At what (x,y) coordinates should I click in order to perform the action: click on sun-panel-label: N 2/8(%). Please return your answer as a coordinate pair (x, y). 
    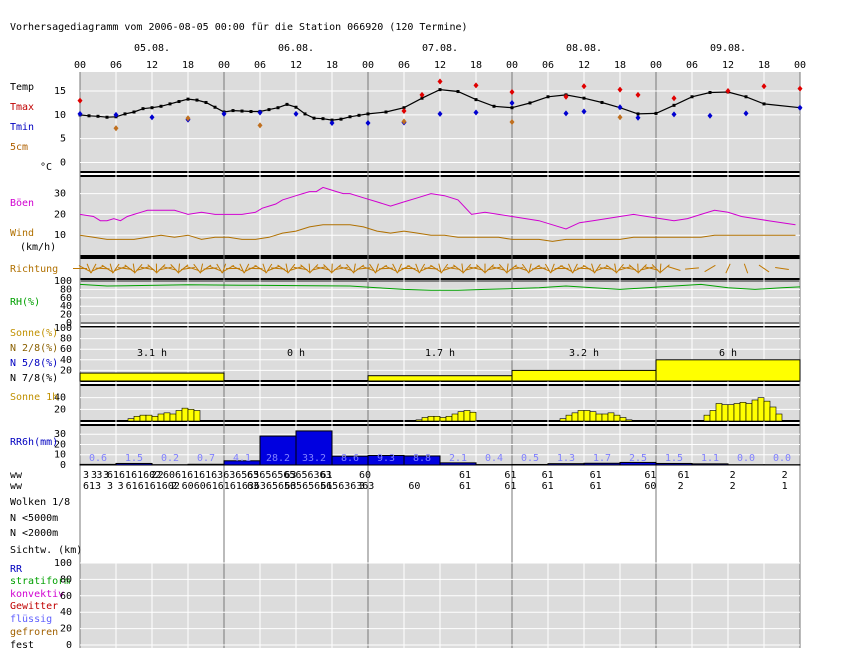
    Looking at the image, I should click on (34, 348).